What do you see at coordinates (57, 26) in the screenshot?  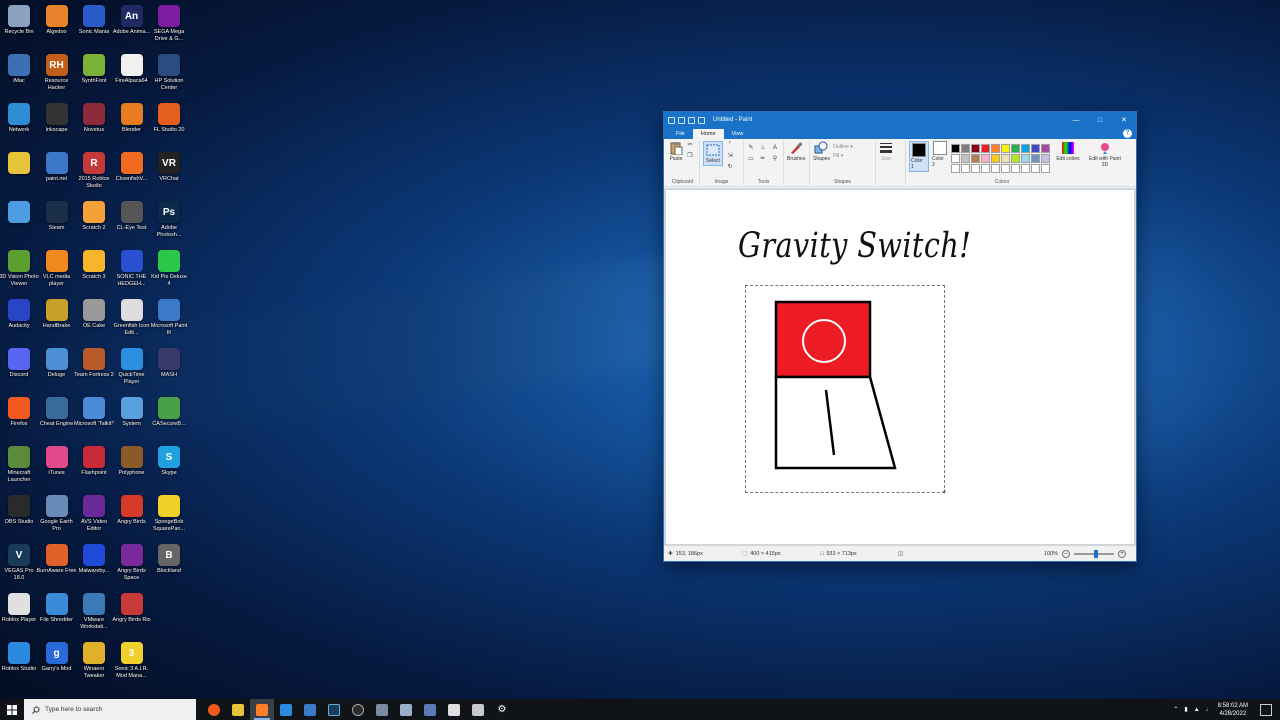 I see `desktop-icon: Algedoo` at bounding box center [57, 26].